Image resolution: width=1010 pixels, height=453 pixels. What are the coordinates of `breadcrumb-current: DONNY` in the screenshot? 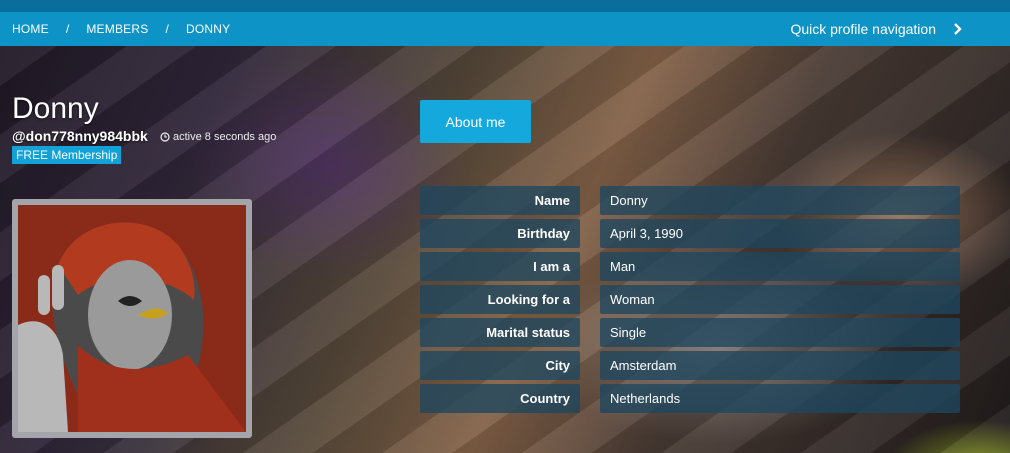 It's located at (208, 29).